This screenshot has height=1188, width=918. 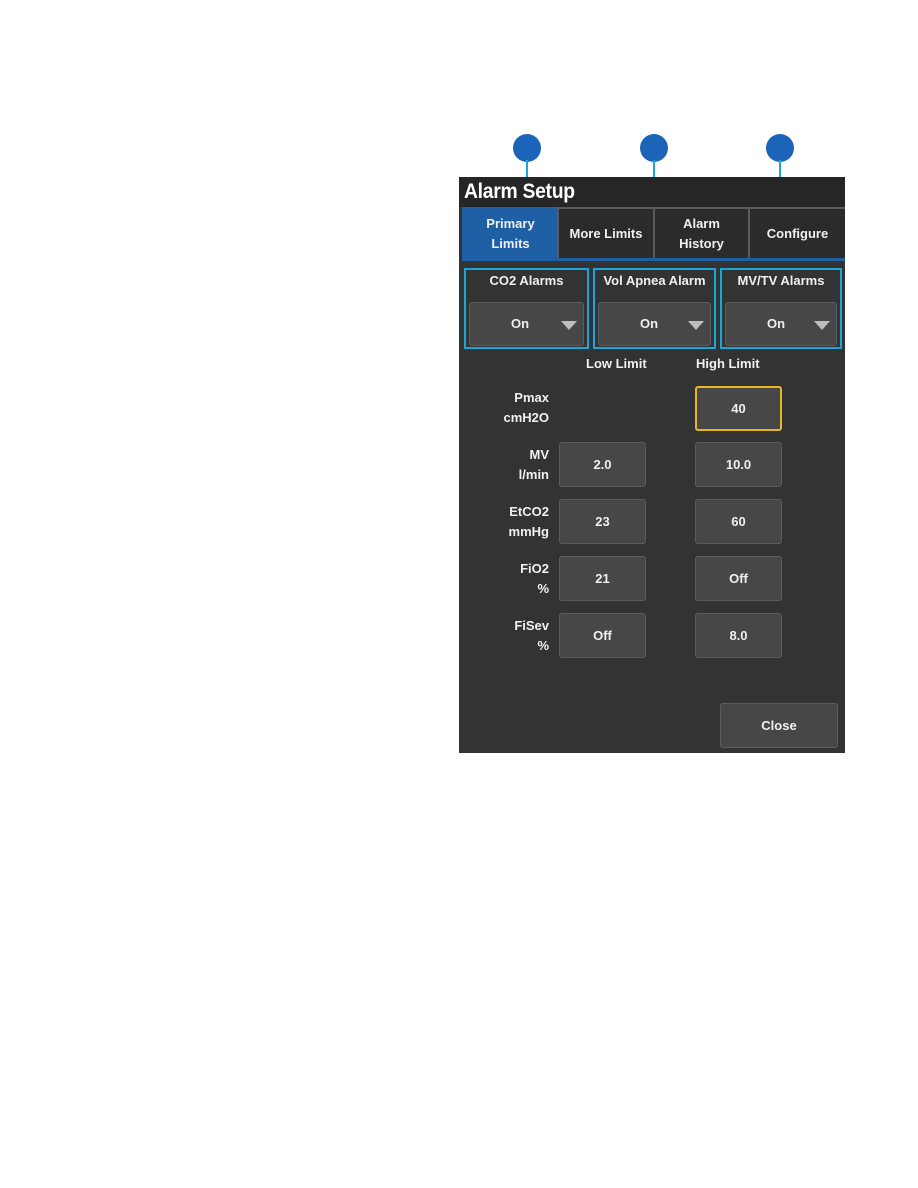 I want to click on fio2-label: FiO2 %, so click(x=534, y=578).